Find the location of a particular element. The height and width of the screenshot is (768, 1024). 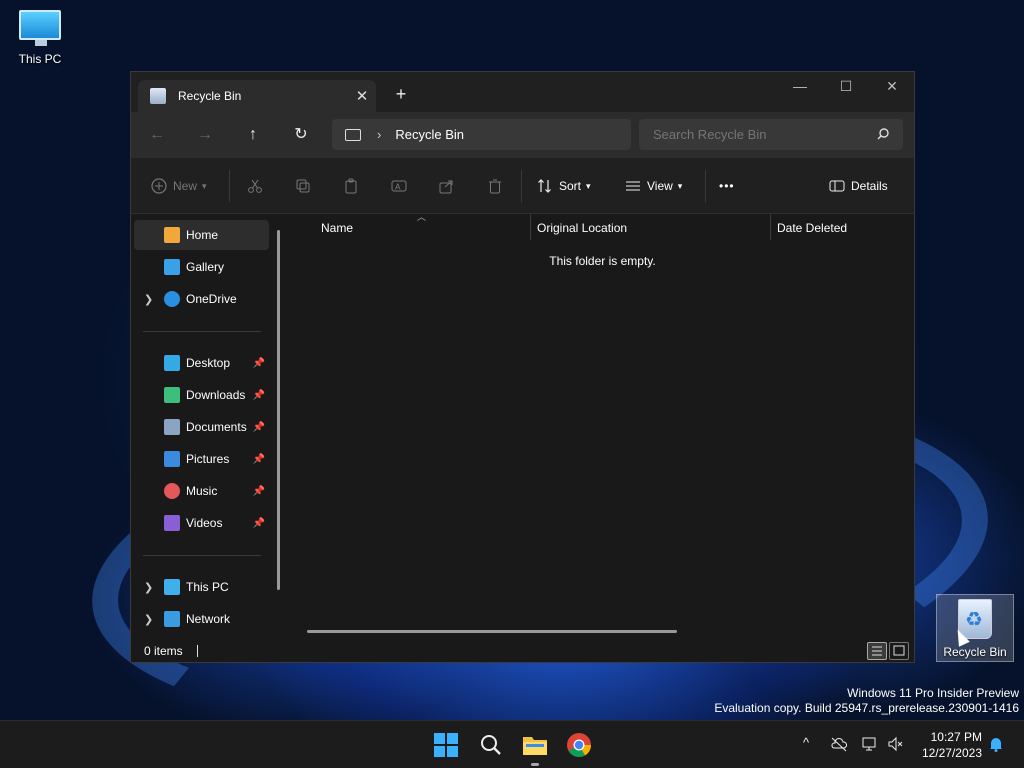

sort-ascending-icon: ︿ is located at coordinates (422, 217).